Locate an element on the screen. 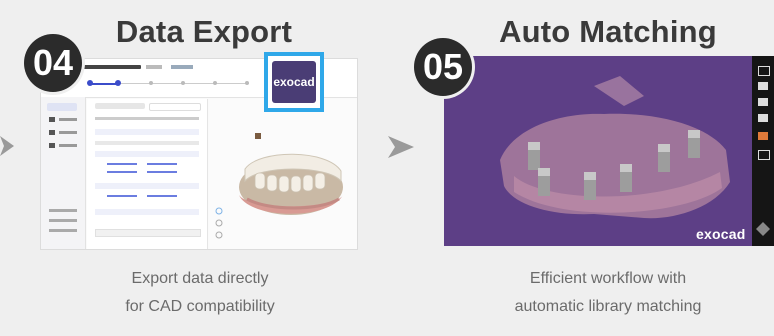 This screenshot has height=336, width=774. caption-line: Efficient workflow with is located at coordinates (608, 278).